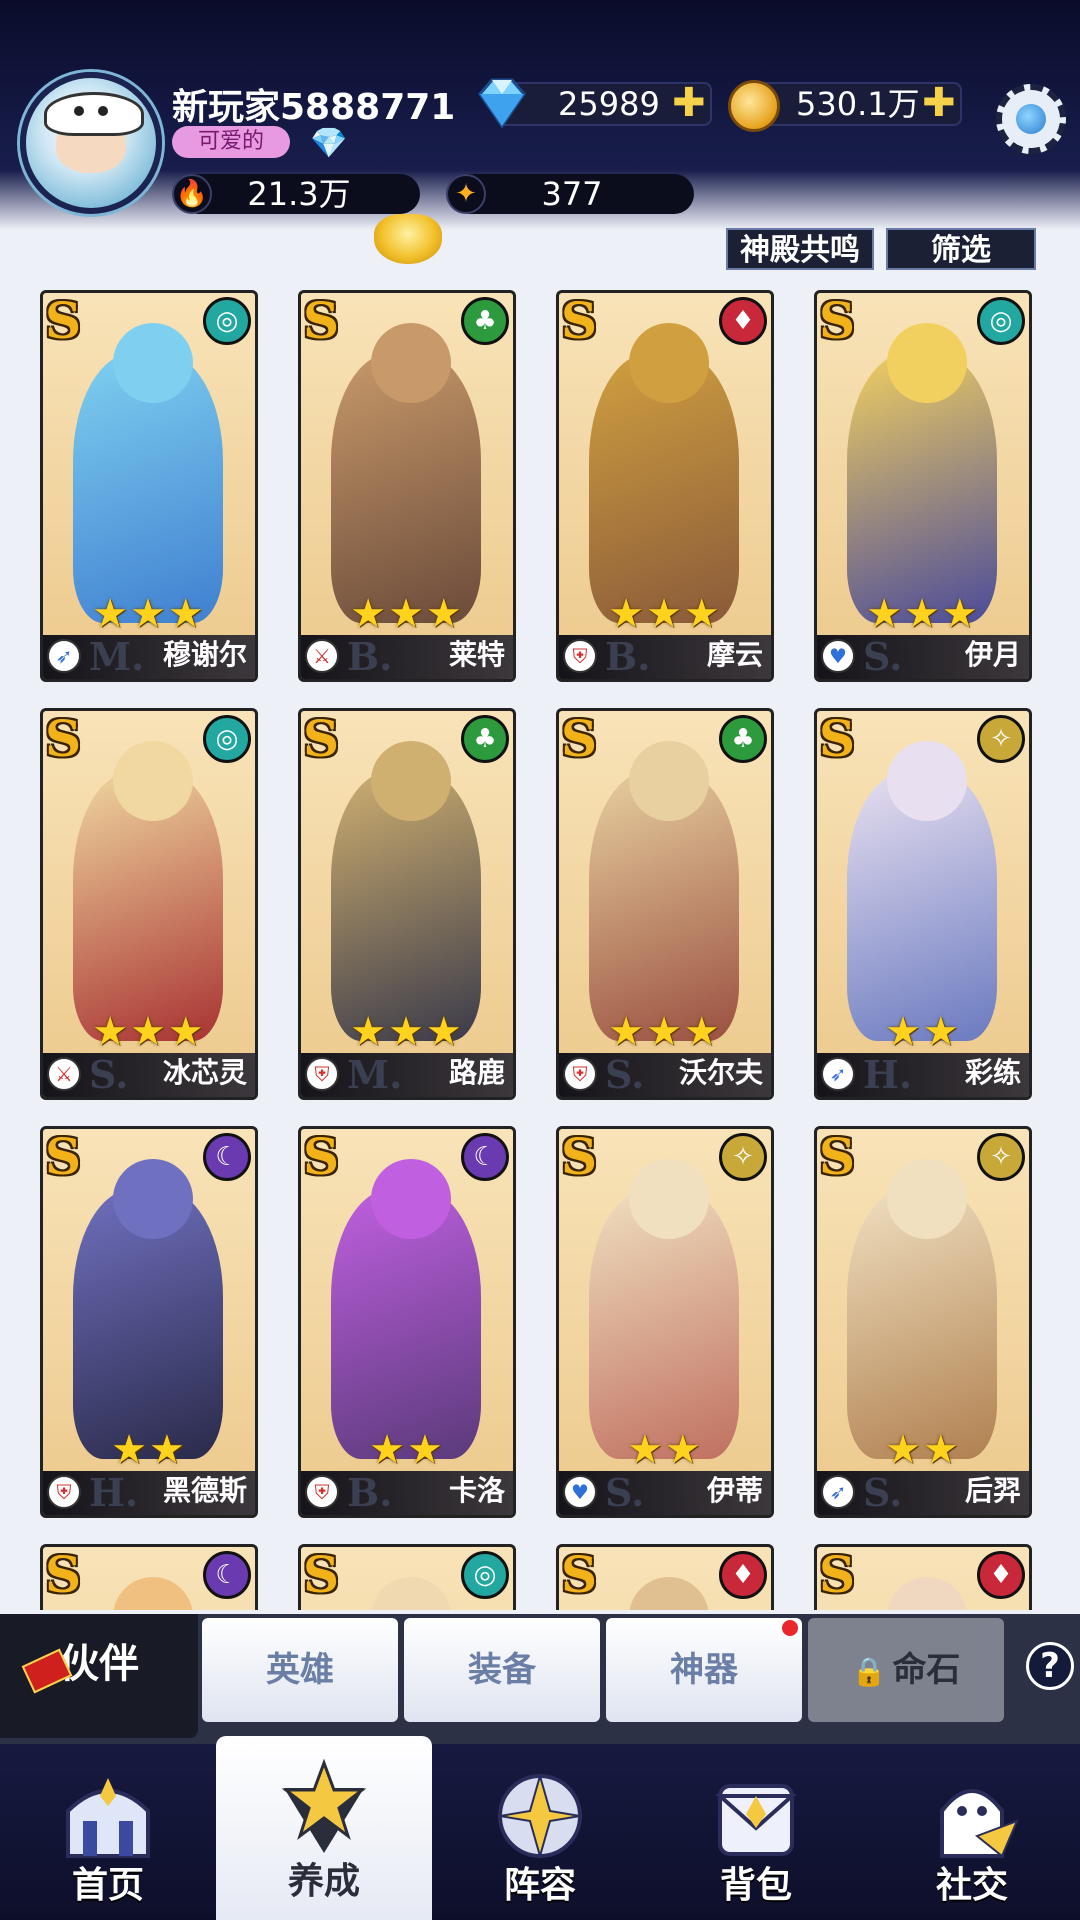  What do you see at coordinates (665, 1322) in the screenshot?
I see `hero-card: S ✧ ★★ ♥ S. 伊蒂` at bounding box center [665, 1322].